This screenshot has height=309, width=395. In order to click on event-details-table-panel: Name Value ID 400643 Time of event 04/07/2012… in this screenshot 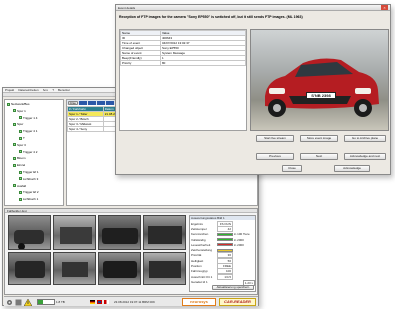, I will do `click(183, 80)`.